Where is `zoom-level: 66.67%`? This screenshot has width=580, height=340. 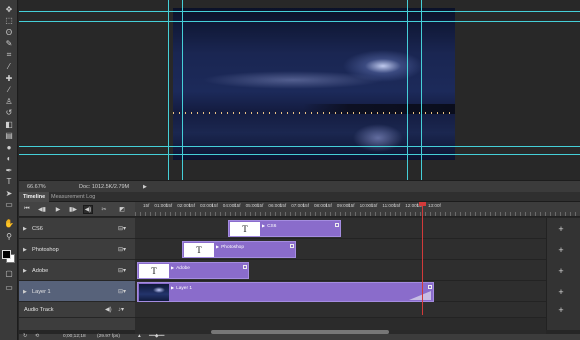
zoom-level: 66.67% is located at coordinates (36, 187).